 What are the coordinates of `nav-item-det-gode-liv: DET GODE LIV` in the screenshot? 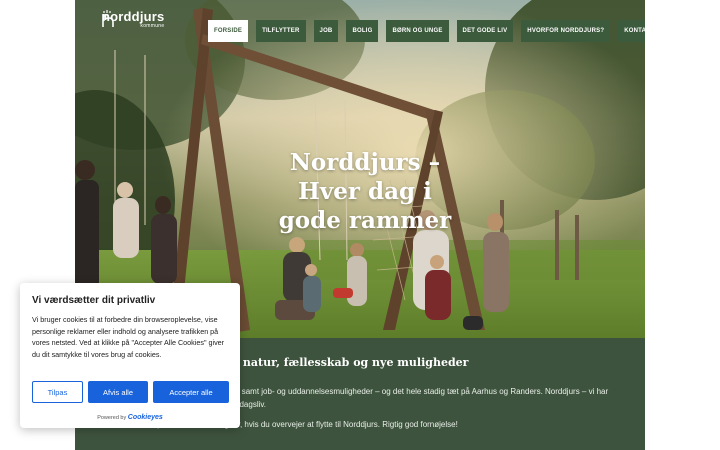 It's located at (485, 31).